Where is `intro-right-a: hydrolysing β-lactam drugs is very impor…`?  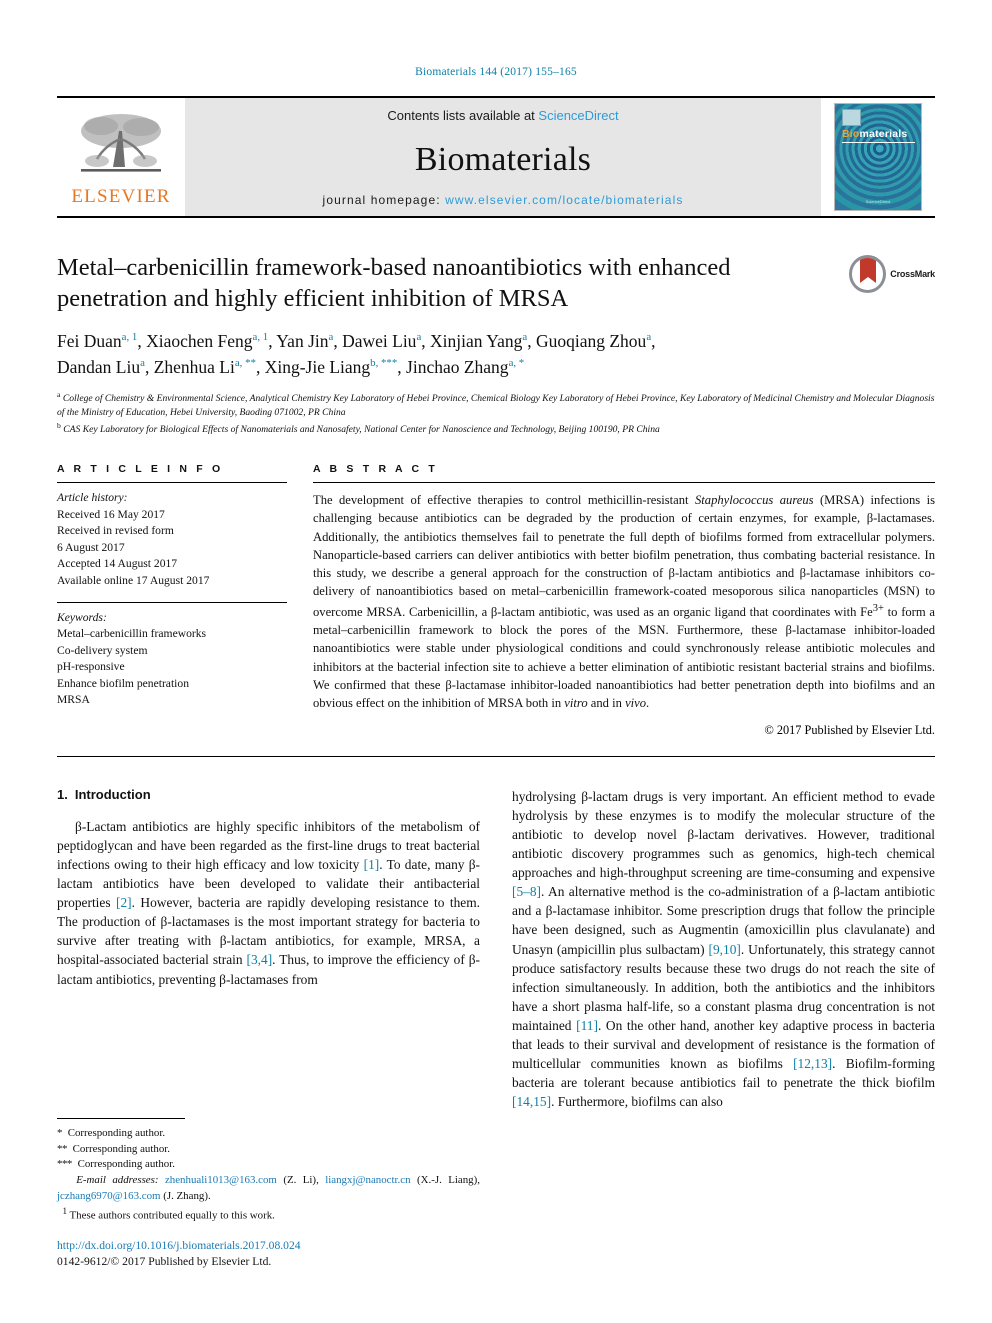
intro-right-a: hydrolysing β-lactam drugs is very impor… is located at coordinates (723, 835).